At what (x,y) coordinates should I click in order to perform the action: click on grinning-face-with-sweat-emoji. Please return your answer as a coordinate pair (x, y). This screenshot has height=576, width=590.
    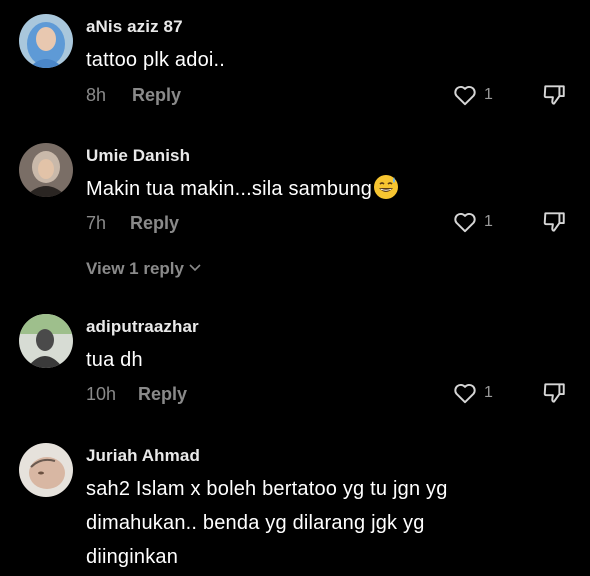
    Looking at the image, I should click on (386, 187).